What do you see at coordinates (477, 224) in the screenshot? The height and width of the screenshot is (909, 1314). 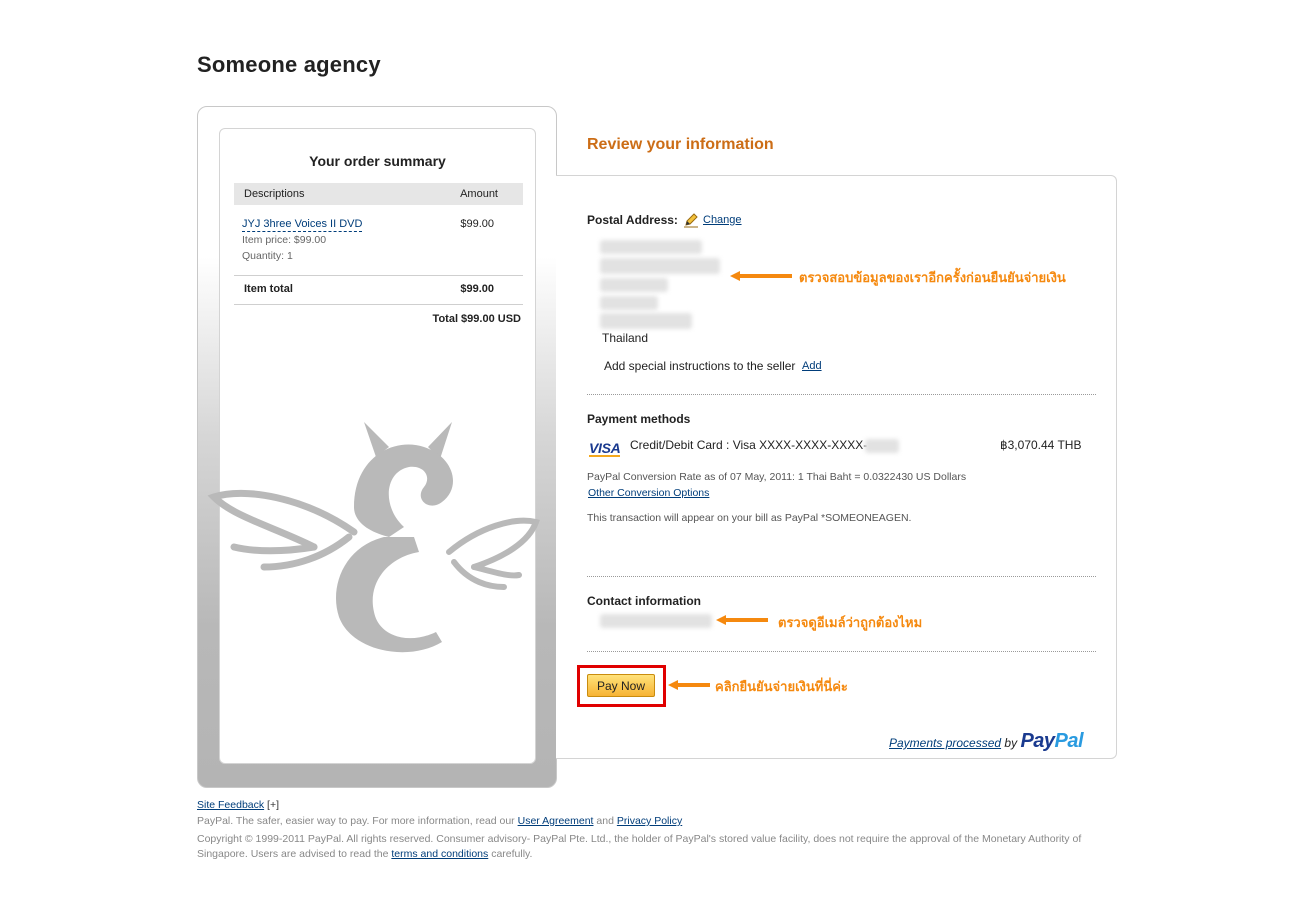 I see `item-amount: $99.00` at bounding box center [477, 224].